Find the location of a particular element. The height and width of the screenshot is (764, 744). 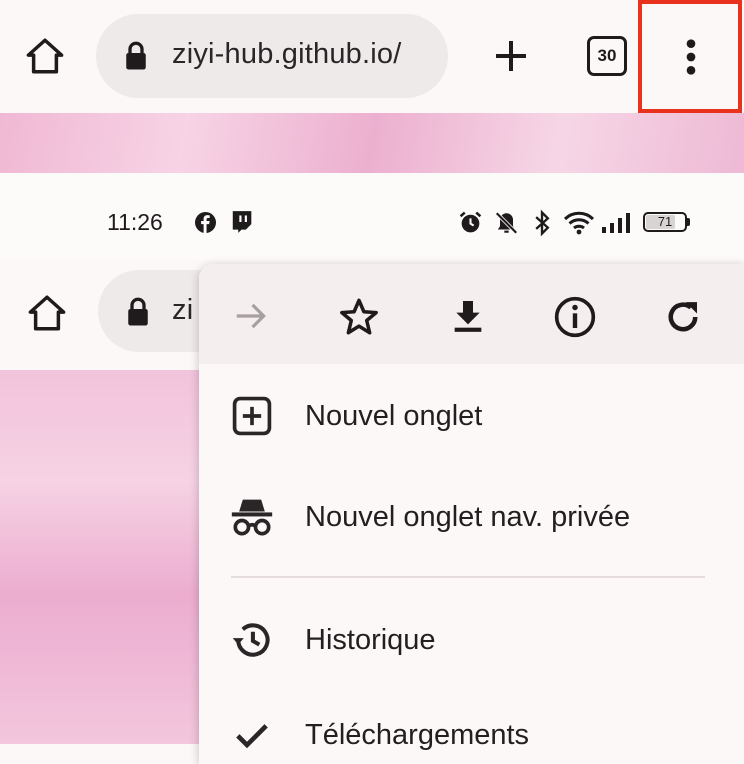

bluetooth-icon is located at coordinates (542, 223).